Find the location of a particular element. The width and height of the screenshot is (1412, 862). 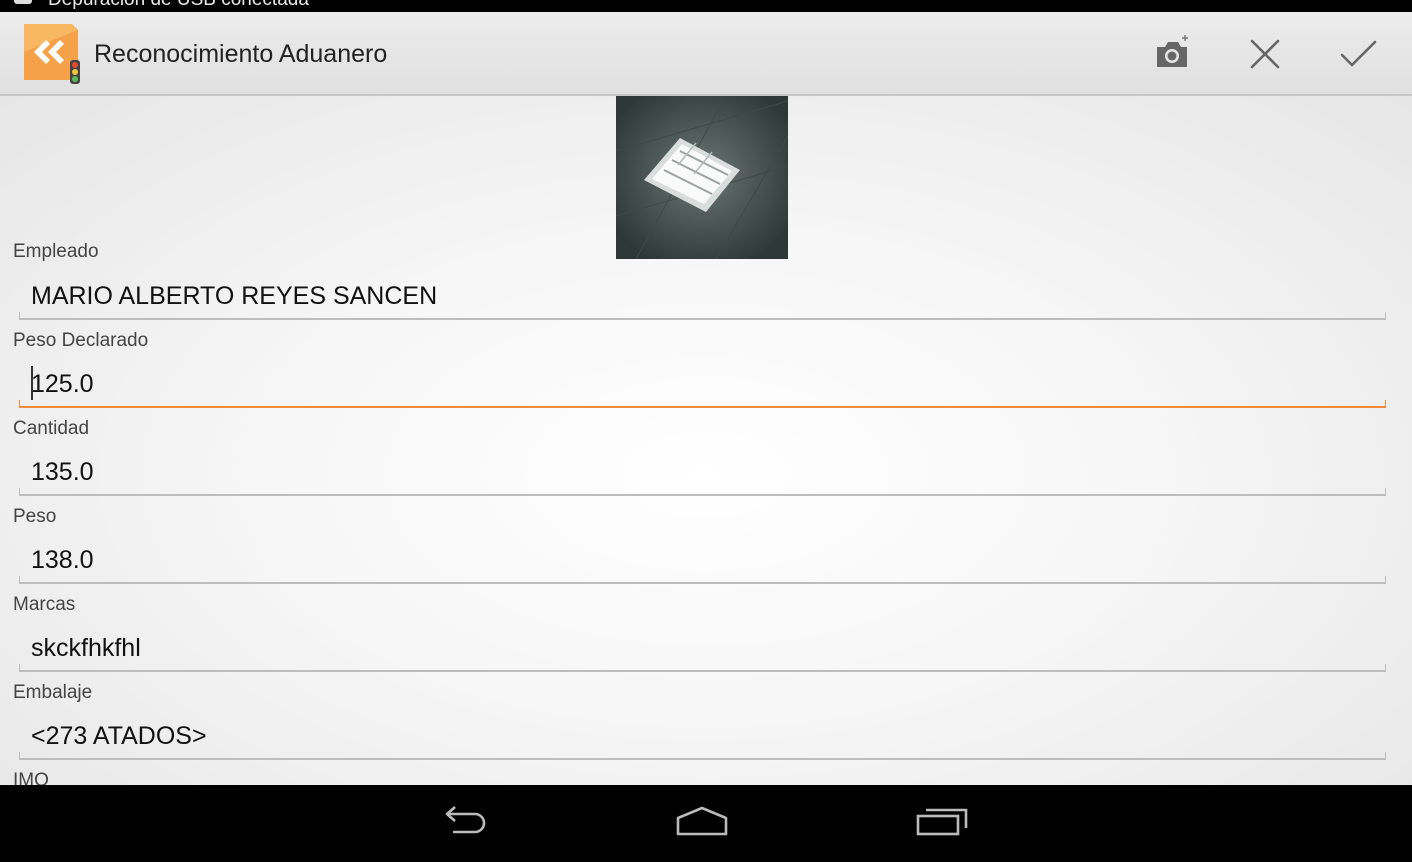

photo-thumbnail is located at coordinates (702, 178).